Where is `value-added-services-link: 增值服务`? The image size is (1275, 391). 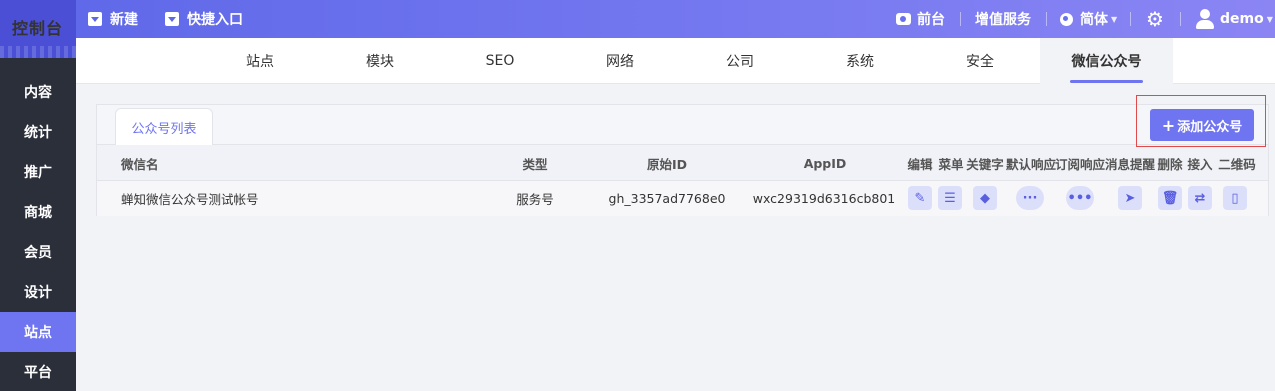 value-added-services-link: 增值服务 is located at coordinates (1003, 19).